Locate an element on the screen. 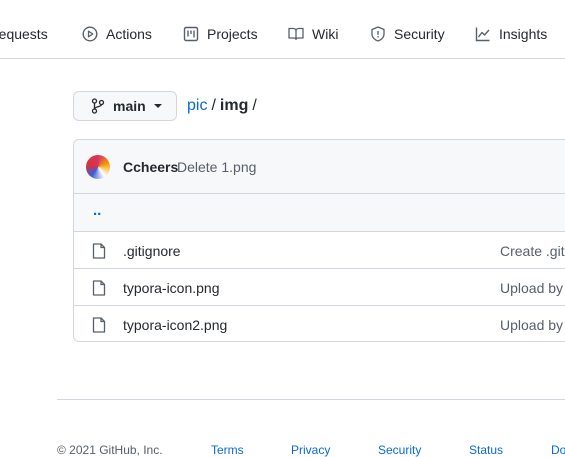 The height and width of the screenshot is (457, 565). nav-item-label: Projects is located at coordinates (232, 34).